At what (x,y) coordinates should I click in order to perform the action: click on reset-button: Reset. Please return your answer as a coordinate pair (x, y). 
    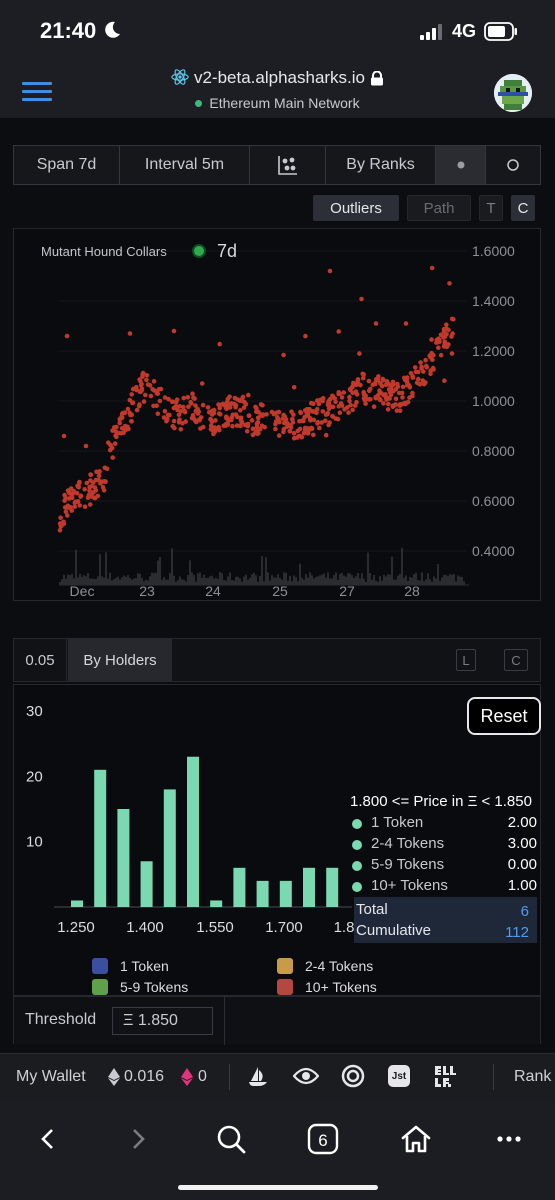
    Looking at the image, I should click on (504, 716).